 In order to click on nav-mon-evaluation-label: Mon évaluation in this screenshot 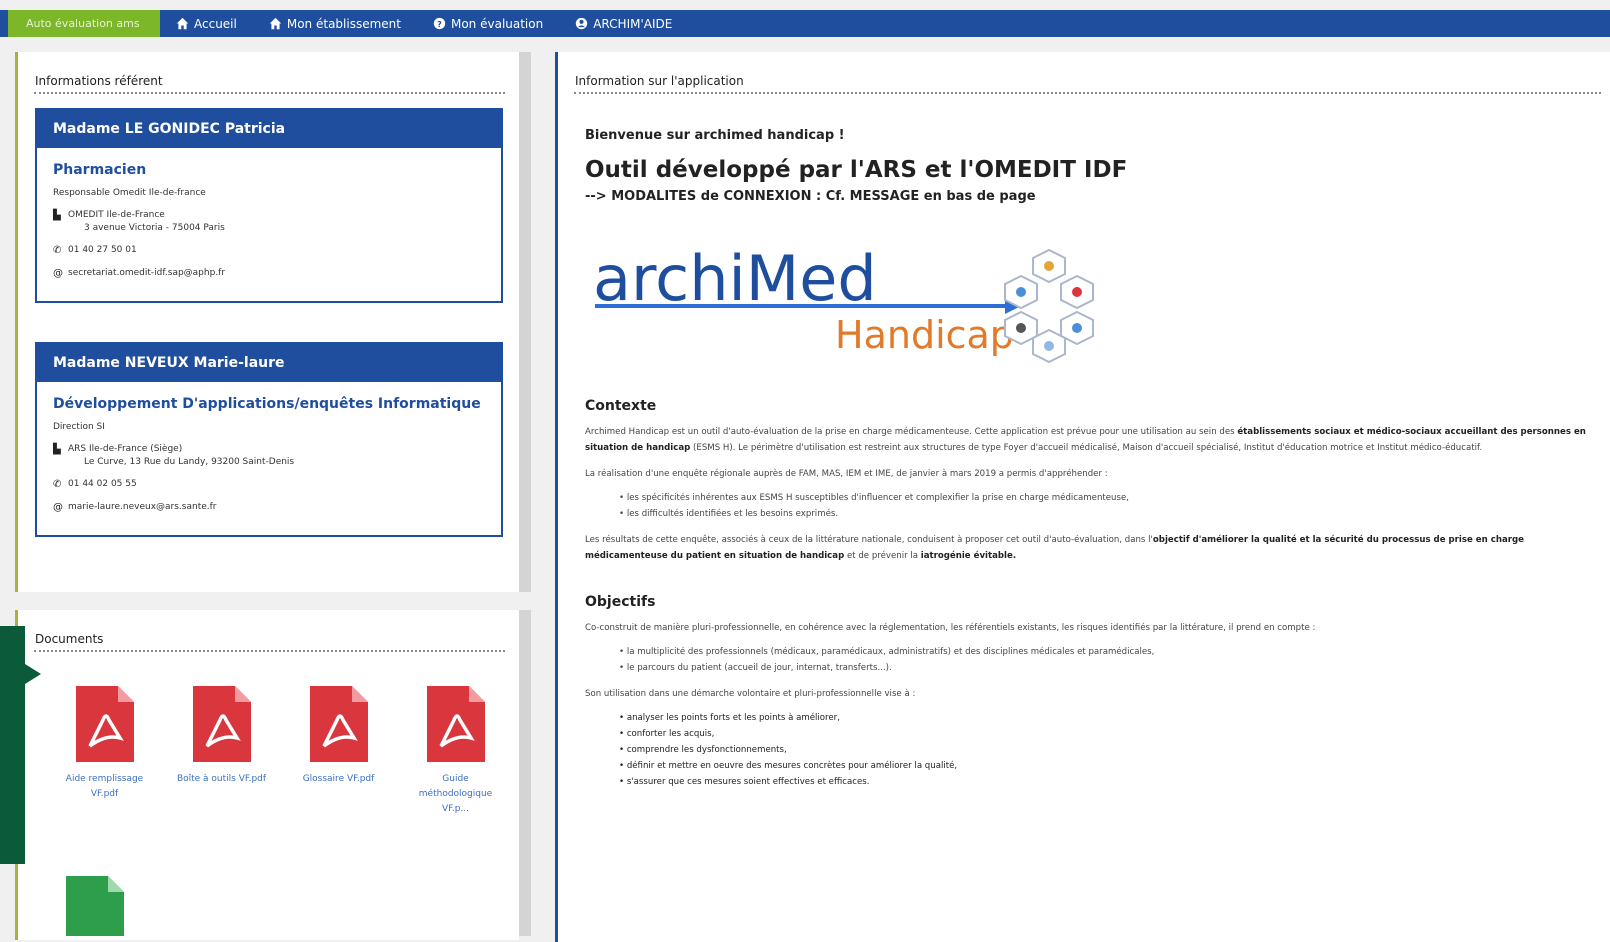, I will do `click(497, 23)`.